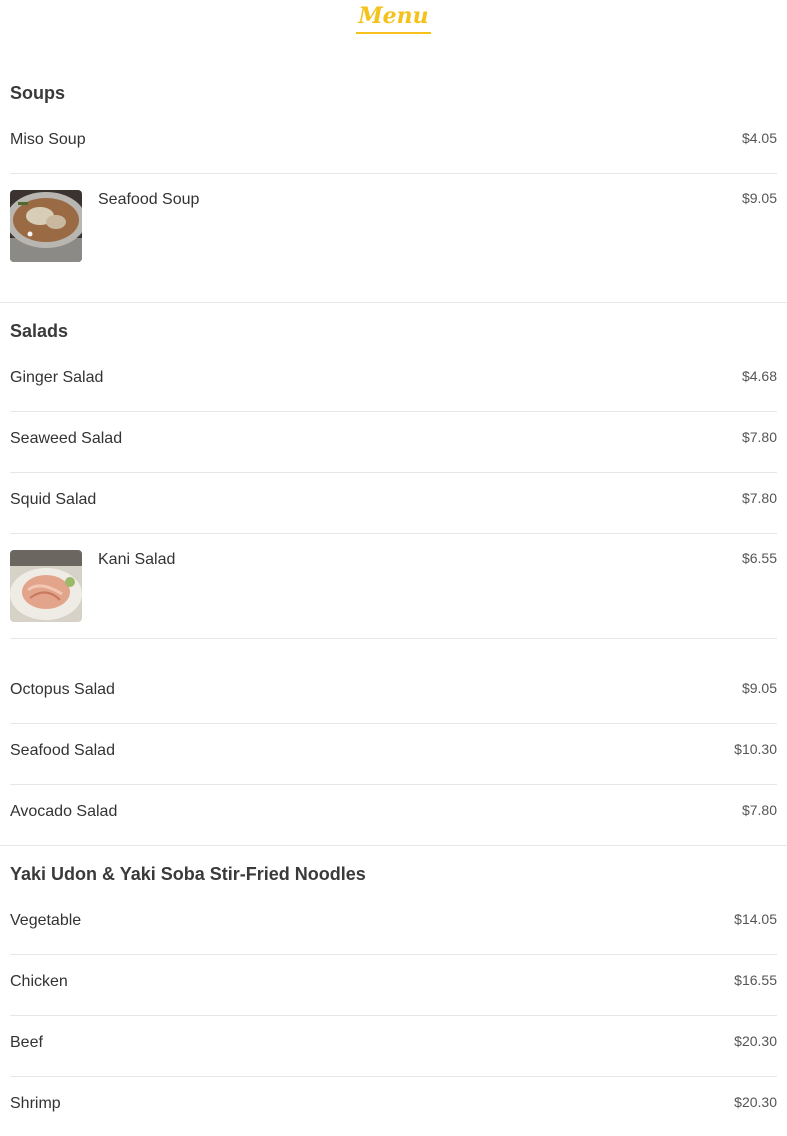 The width and height of the screenshot is (787, 1136). What do you see at coordinates (62, 750) in the screenshot?
I see `item-name: Seafood Salad` at bounding box center [62, 750].